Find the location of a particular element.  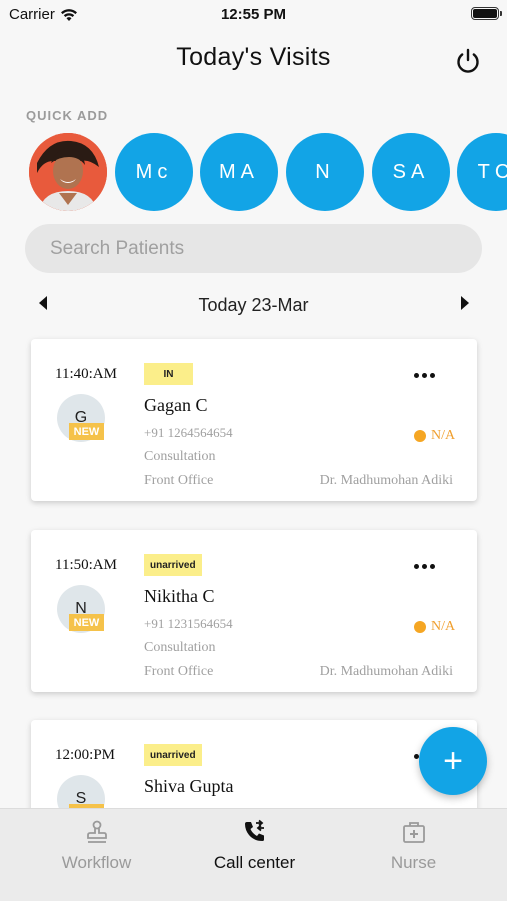

person-photo-icon is located at coordinates (68, 172).